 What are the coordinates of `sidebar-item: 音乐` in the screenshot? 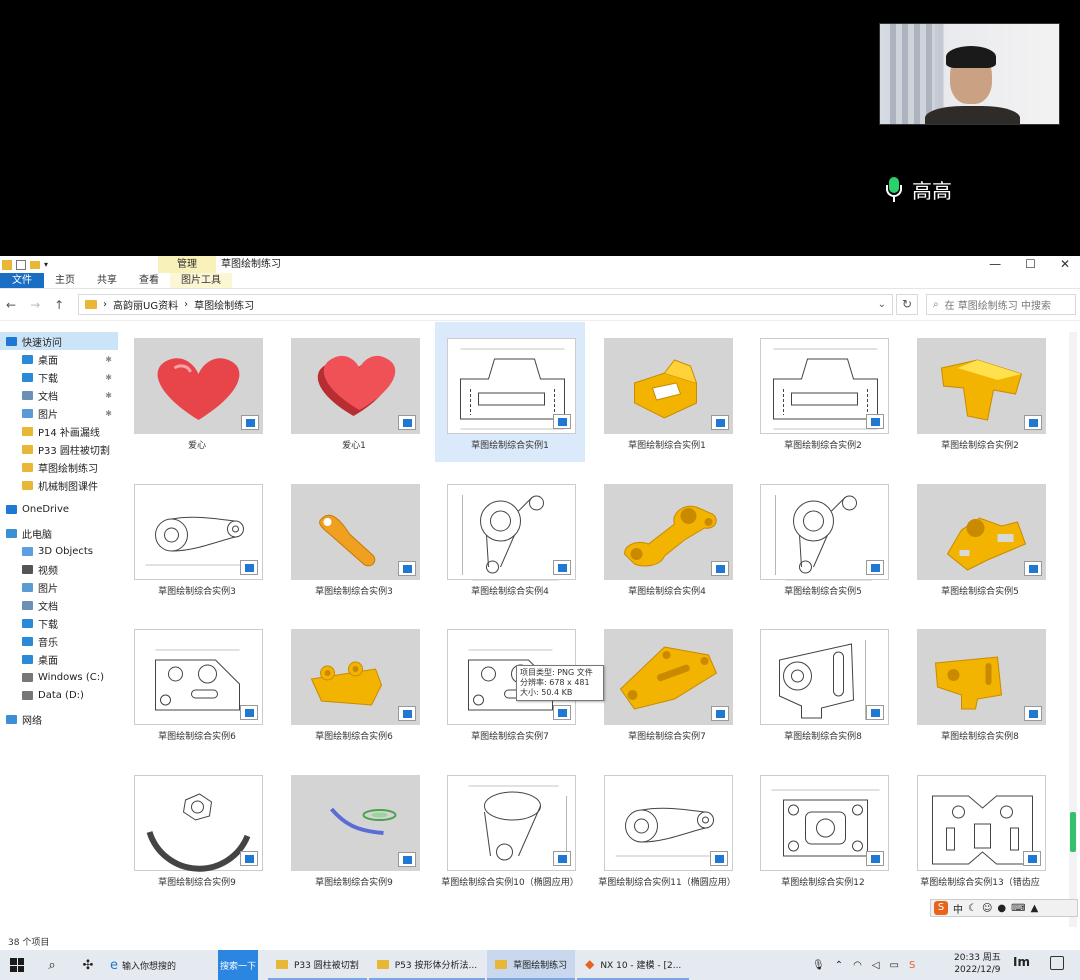 It's located at (59, 641).